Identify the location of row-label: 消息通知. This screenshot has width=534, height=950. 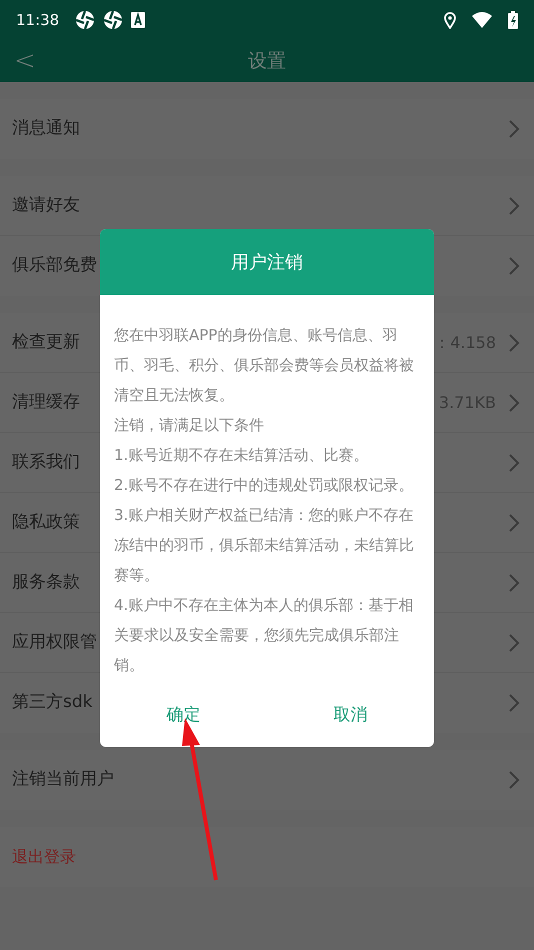
(46, 128).